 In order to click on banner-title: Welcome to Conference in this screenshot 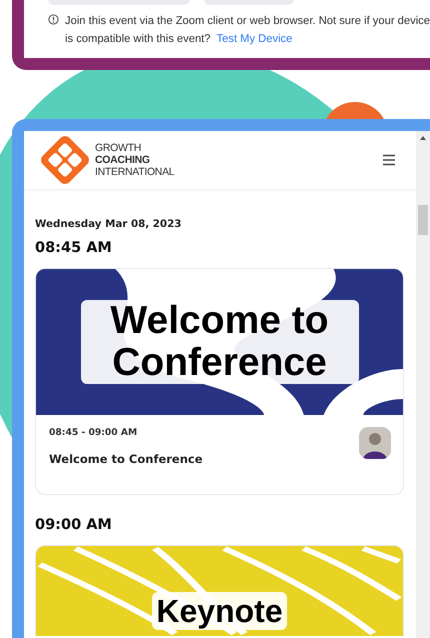, I will do `click(219, 342)`.